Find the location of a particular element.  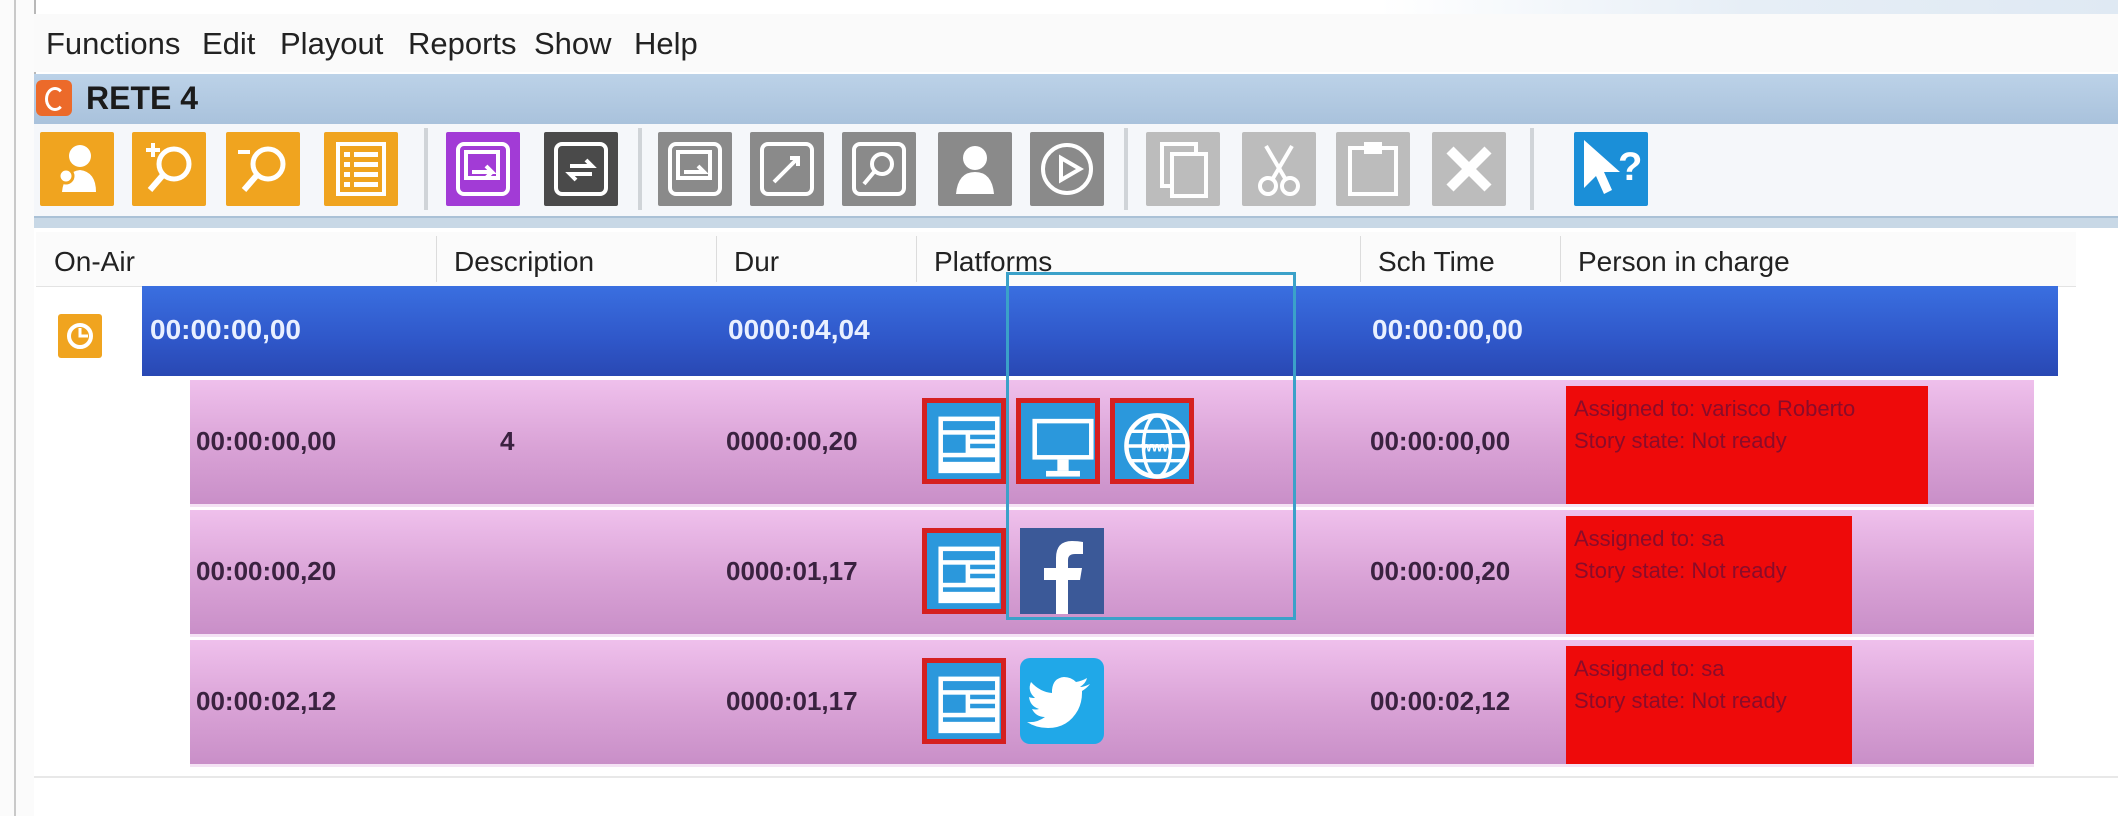

search-icon is located at coordinates (262, 169).